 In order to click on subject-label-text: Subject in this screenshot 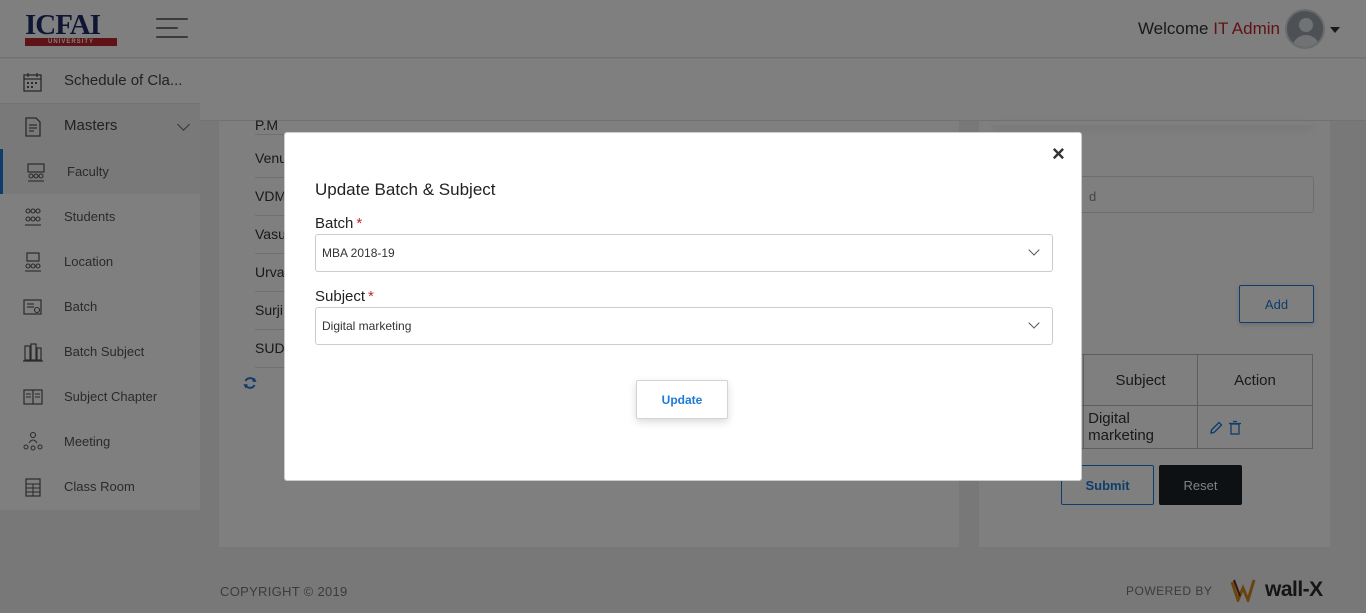, I will do `click(340, 296)`.